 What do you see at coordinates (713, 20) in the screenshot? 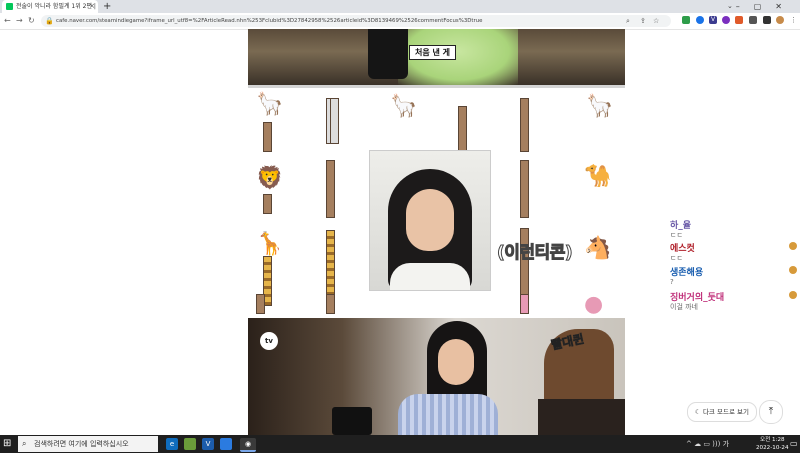
I see `extension-icon: V` at bounding box center [713, 20].